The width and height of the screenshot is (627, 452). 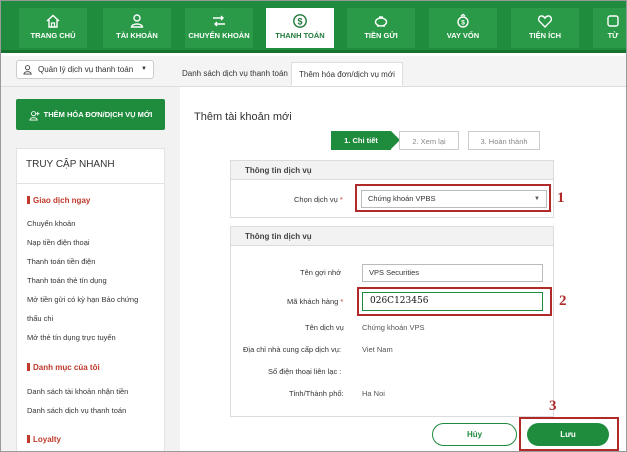 What do you see at coordinates (365, 140) in the screenshot?
I see `step-details: 1. Chi tiết` at bounding box center [365, 140].